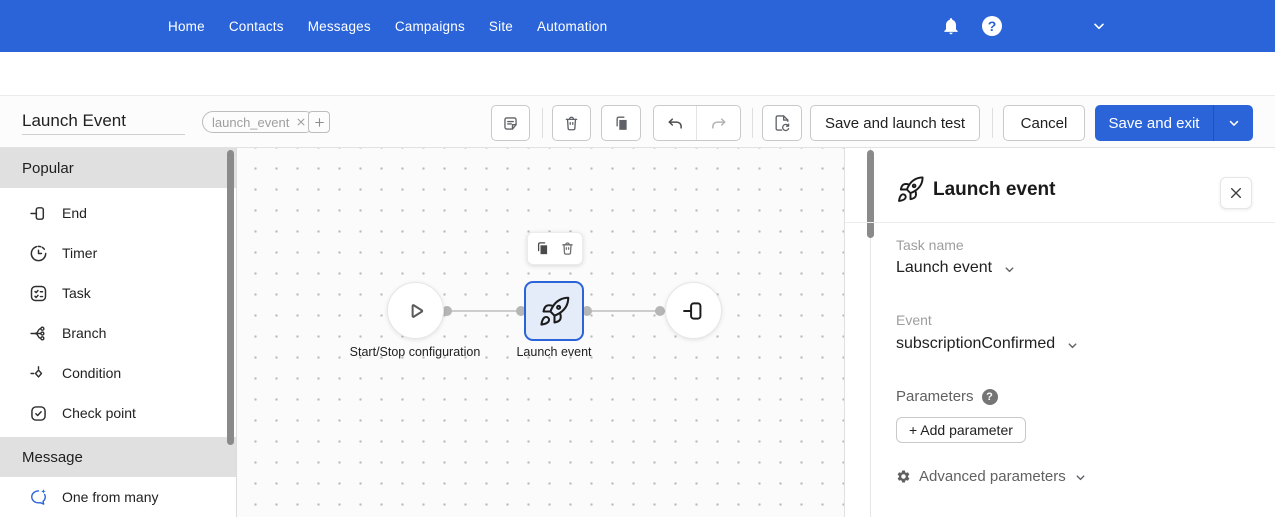  Describe the element at coordinates (501, 26) in the screenshot. I see `nav-item-site: Site` at that location.